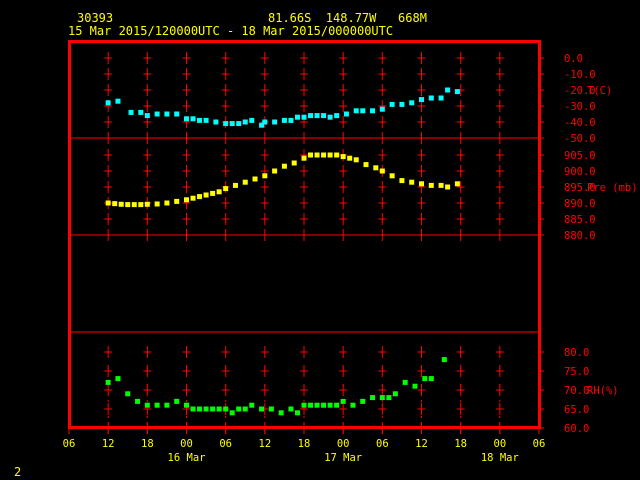 Image resolution: width=640 pixels, height=480 pixels. I want to click on y-tick-label: 70.0, so click(576, 391).